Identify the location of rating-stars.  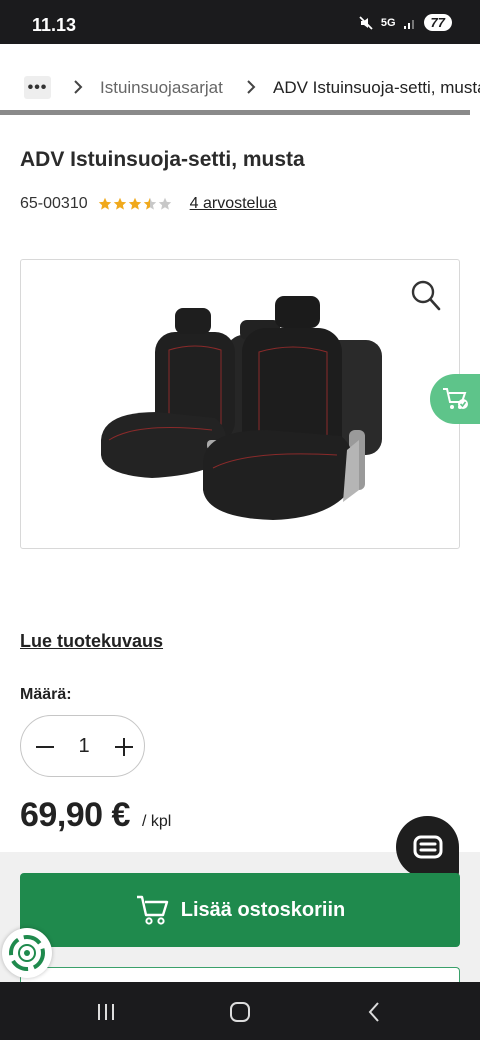
(135, 204).